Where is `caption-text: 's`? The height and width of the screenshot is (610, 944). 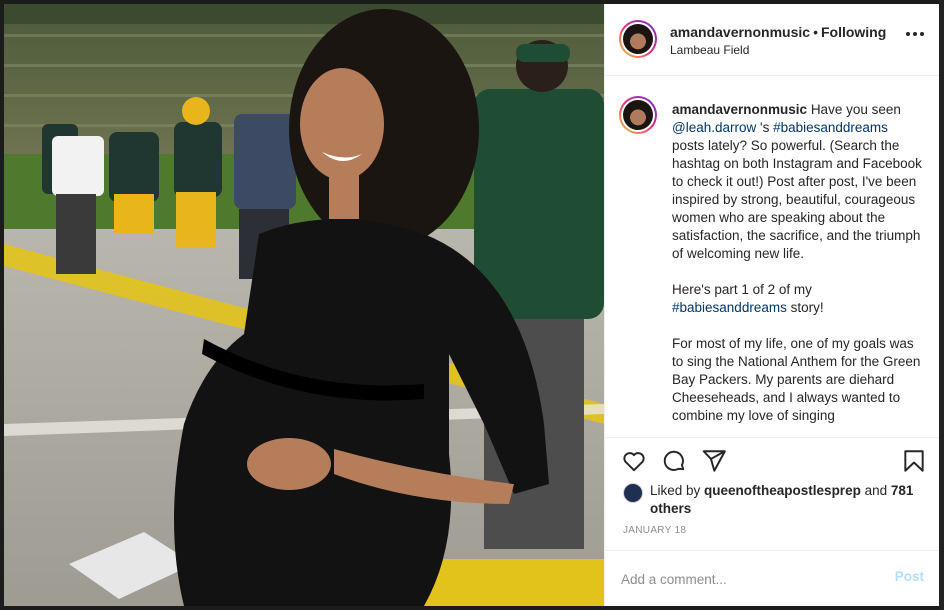
caption-text: 's is located at coordinates (765, 127).